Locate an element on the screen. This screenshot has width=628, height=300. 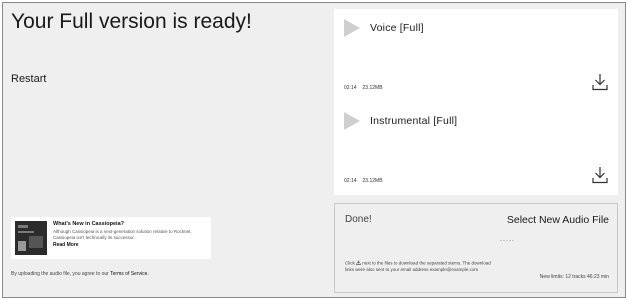
page-title: Your Full version is ready! is located at coordinates (131, 21).